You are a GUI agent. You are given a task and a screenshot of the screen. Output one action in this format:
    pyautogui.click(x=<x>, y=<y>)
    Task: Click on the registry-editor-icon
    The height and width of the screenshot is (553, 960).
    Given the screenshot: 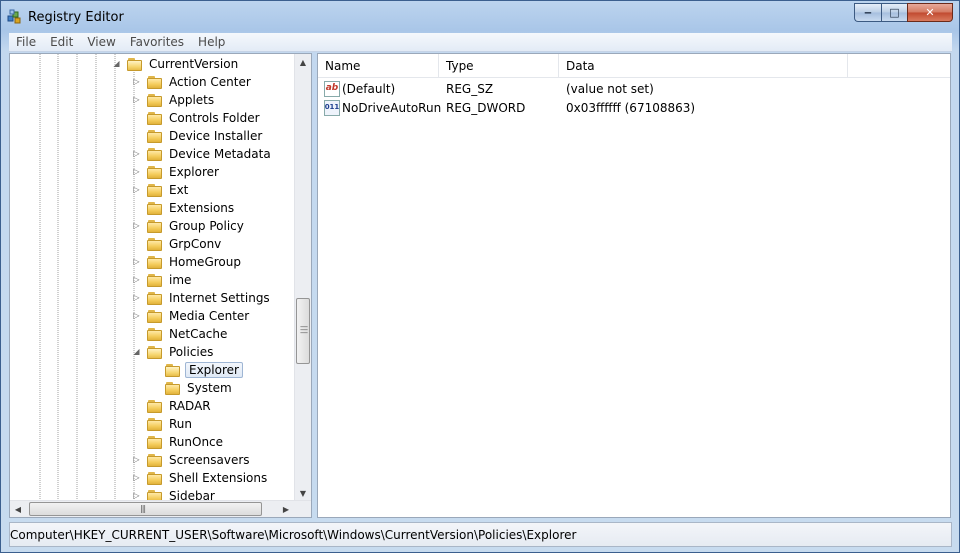 What is the action you would take?
    pyautogui.click(x=14, y=16)
    